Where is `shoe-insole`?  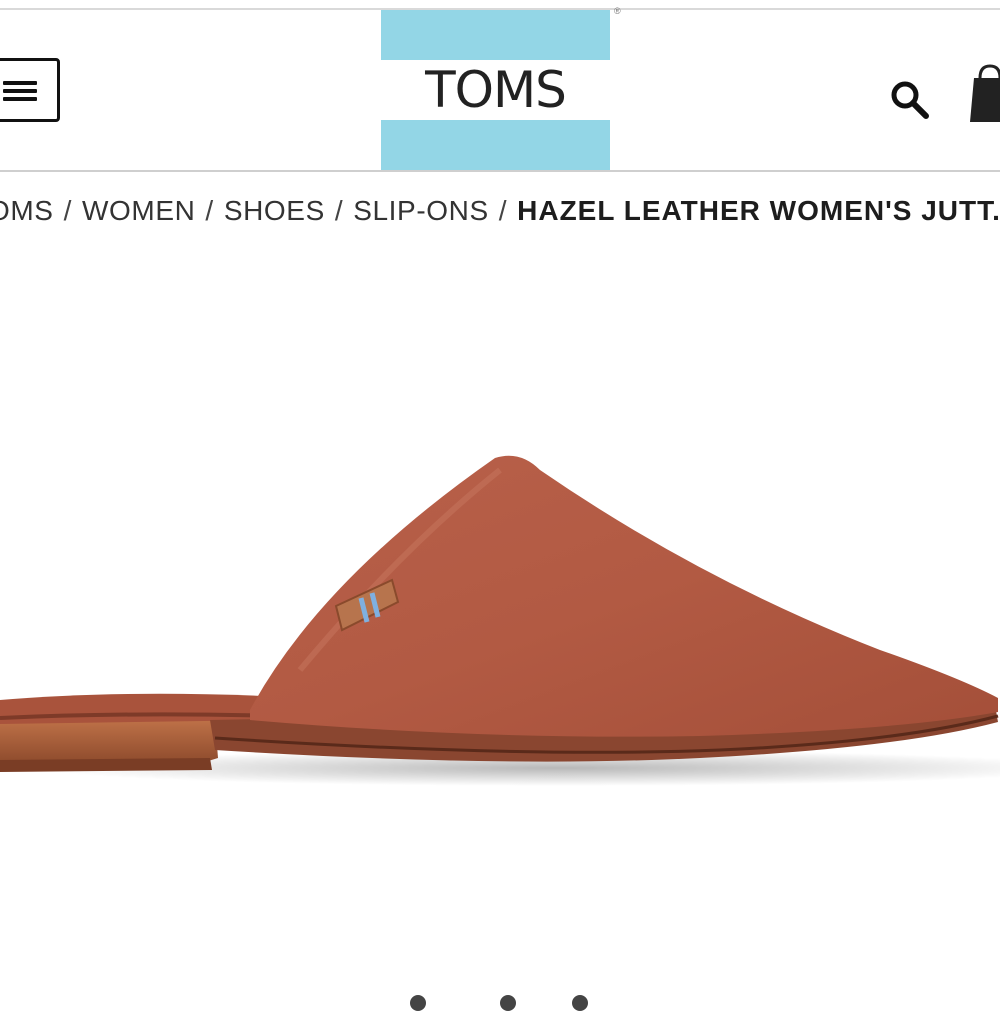
shoe-insole is located at coordinates (137, 708).